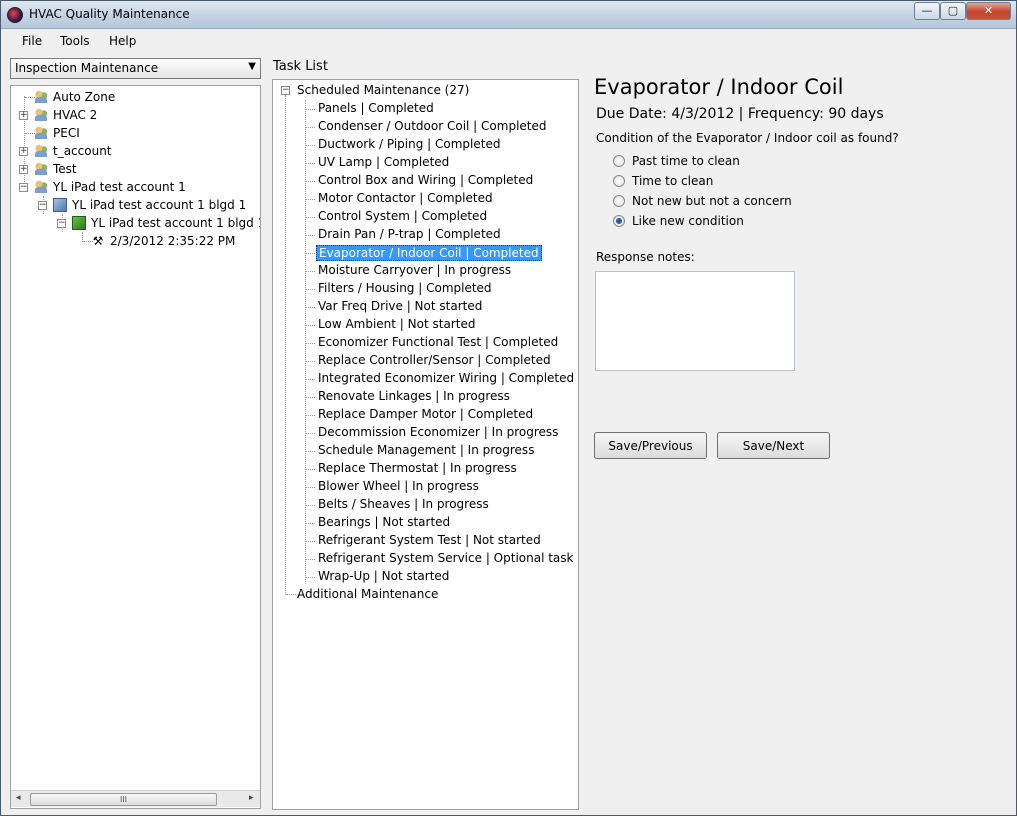  I want to click on radio-label: Time to clean, so click(673, 181).